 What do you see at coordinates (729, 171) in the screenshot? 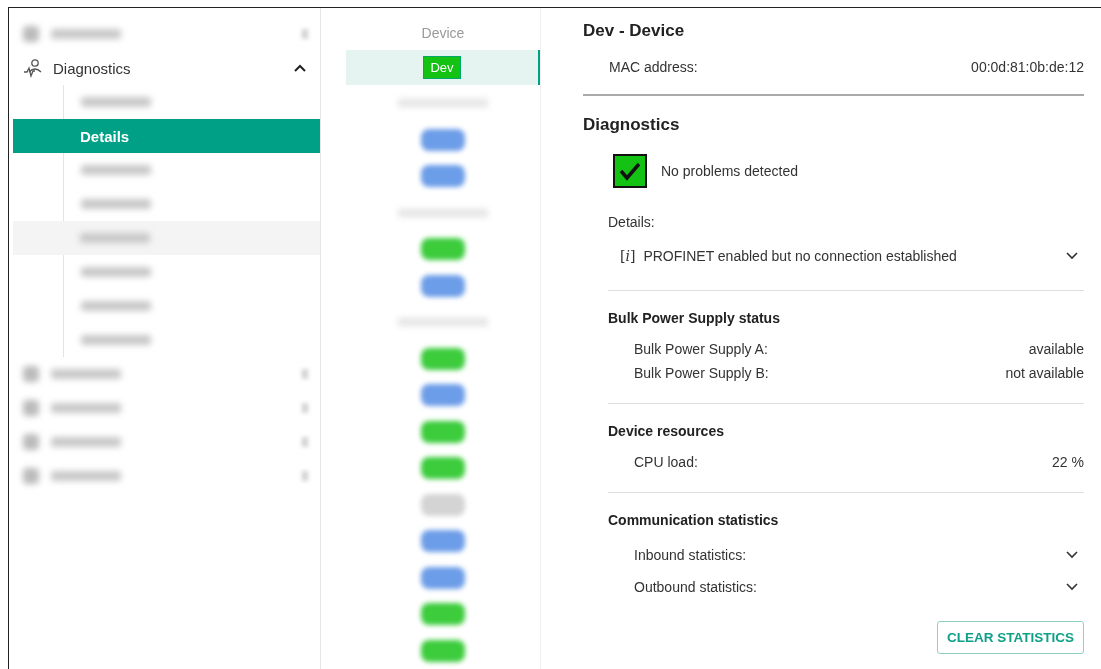
I see `status-text: No problems detected` at bounding box center [729, 171].